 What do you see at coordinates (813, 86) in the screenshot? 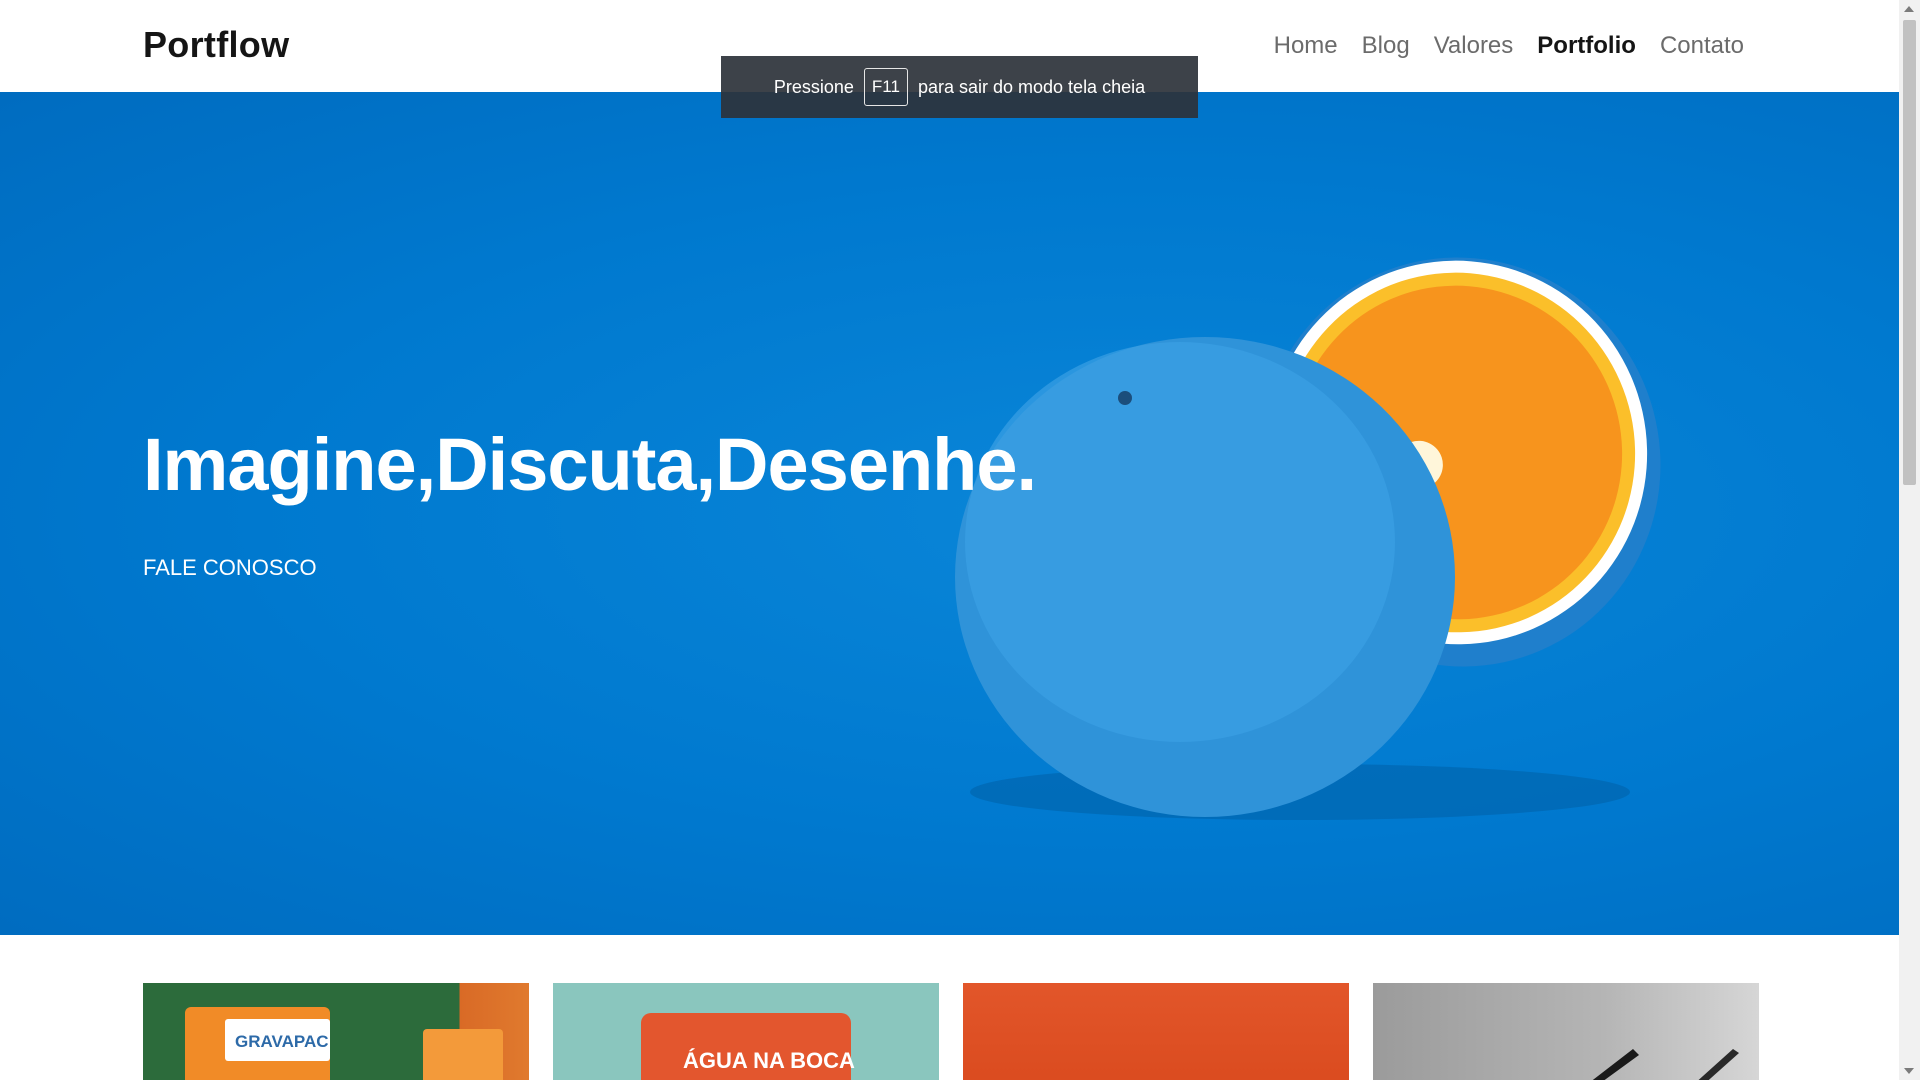
I see `notice-prefix: Pressione` at bounding box center [813, 86].